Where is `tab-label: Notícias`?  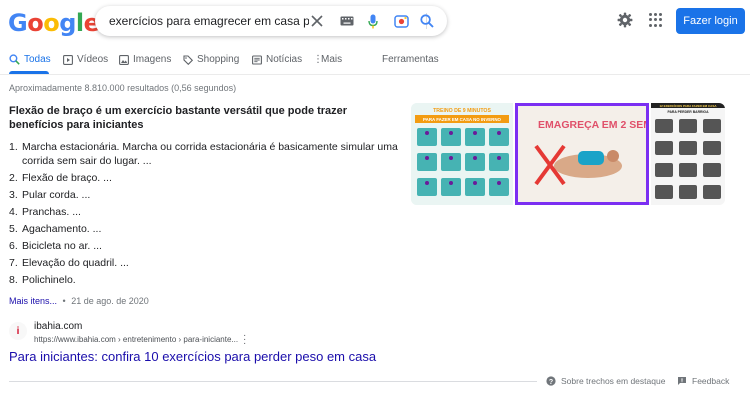 tab-label: Notícias is located at coordinates (284, 59).